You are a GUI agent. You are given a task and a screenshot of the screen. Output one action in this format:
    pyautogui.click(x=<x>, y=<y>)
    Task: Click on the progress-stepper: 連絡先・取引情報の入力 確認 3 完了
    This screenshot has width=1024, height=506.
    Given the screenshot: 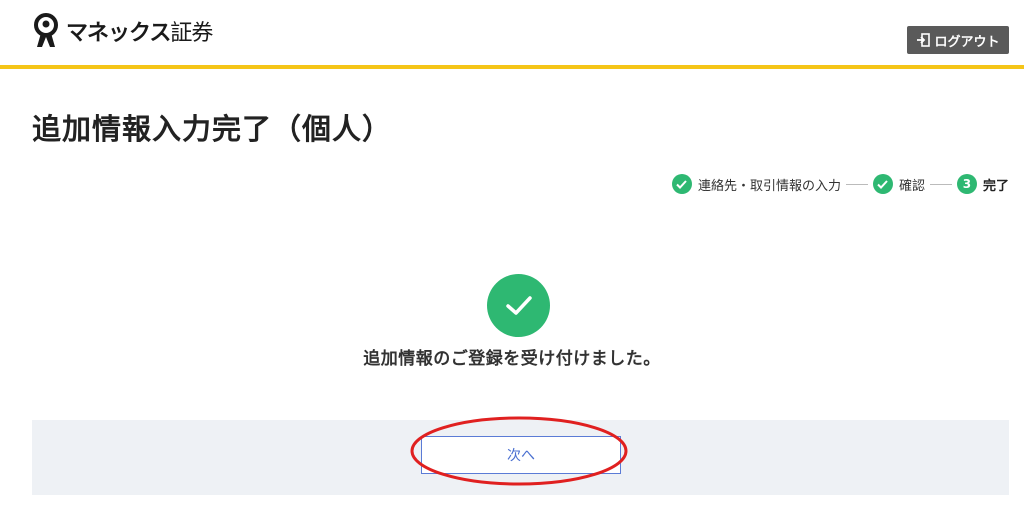 What is the action you would take?
    pyautogui.click(x=840, y=184)
    